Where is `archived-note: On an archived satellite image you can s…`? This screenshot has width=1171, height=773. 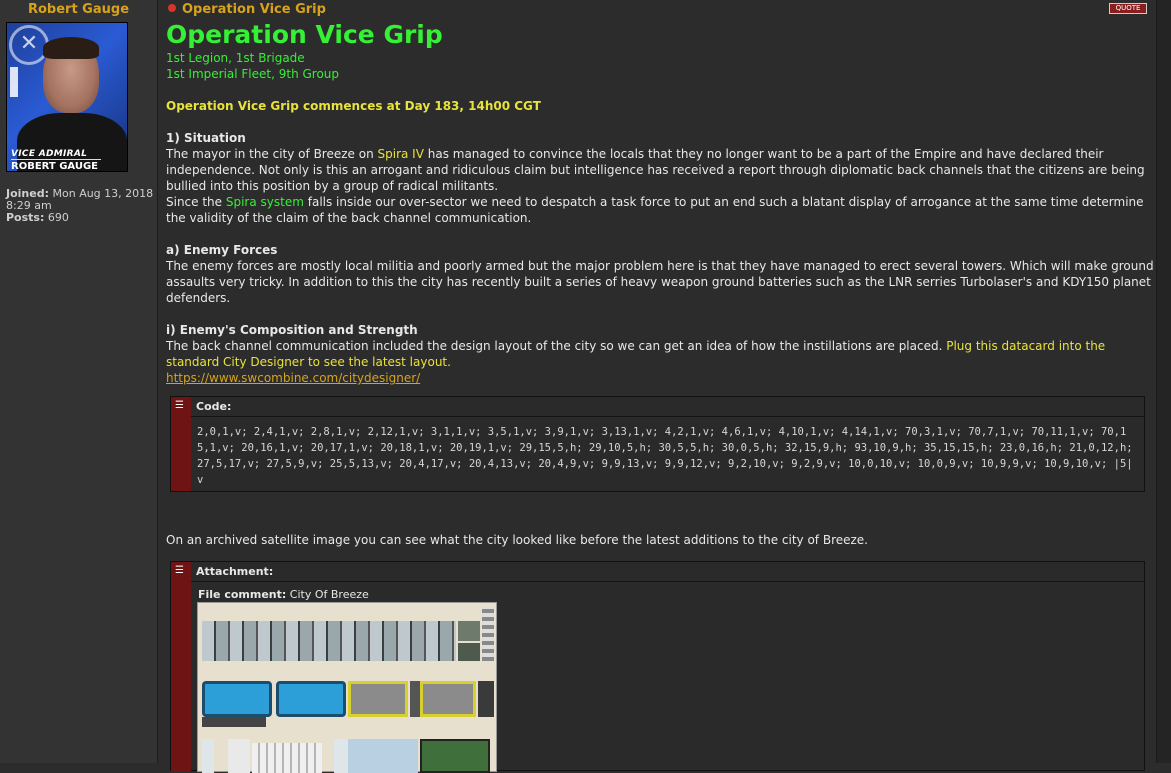 archived-note: On an archived satellite image you can s… is located at coordinates (517, 540).